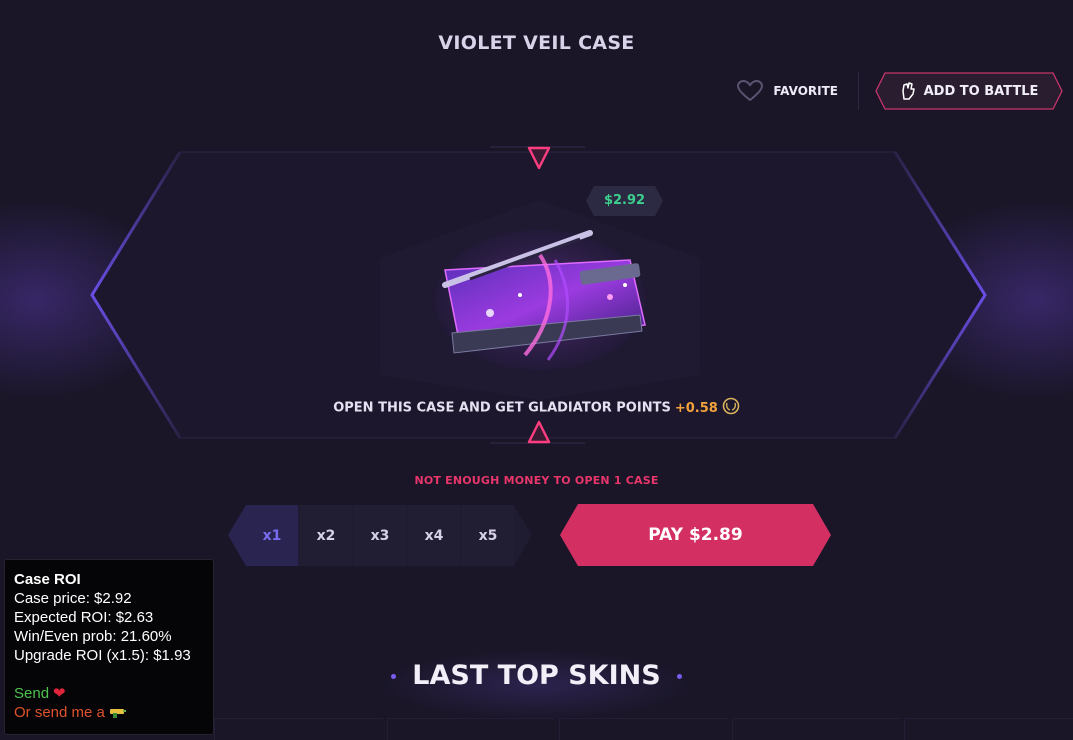 The height and width of the screenshot is (740, 1073). What do you see at coordinates (679, 676) in the screenshot?
I see `title-dot-right` at bounding box center [679, 676].